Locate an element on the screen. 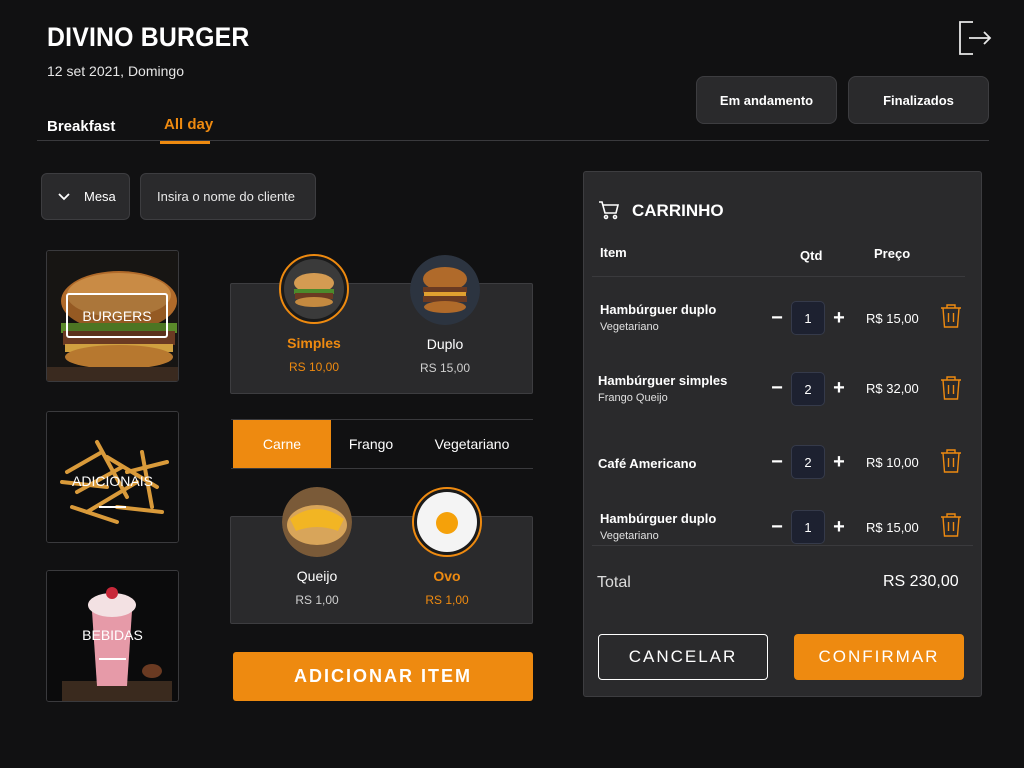 The height and width of the screenshot is (768, 1024). chevron-down-icon is located at coordinates (64, 196).